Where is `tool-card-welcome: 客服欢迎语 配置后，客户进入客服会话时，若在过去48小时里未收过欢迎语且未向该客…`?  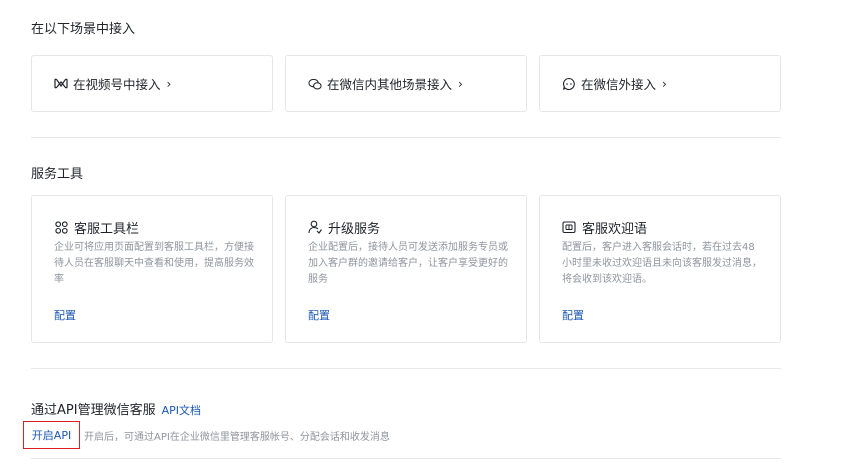
tool-card-welcome: 客服欢迎语 配置后，客户进入客服会话时，若在过去48小时里未收过欢迎语且未向该客… is located at coordinates (660, 269).